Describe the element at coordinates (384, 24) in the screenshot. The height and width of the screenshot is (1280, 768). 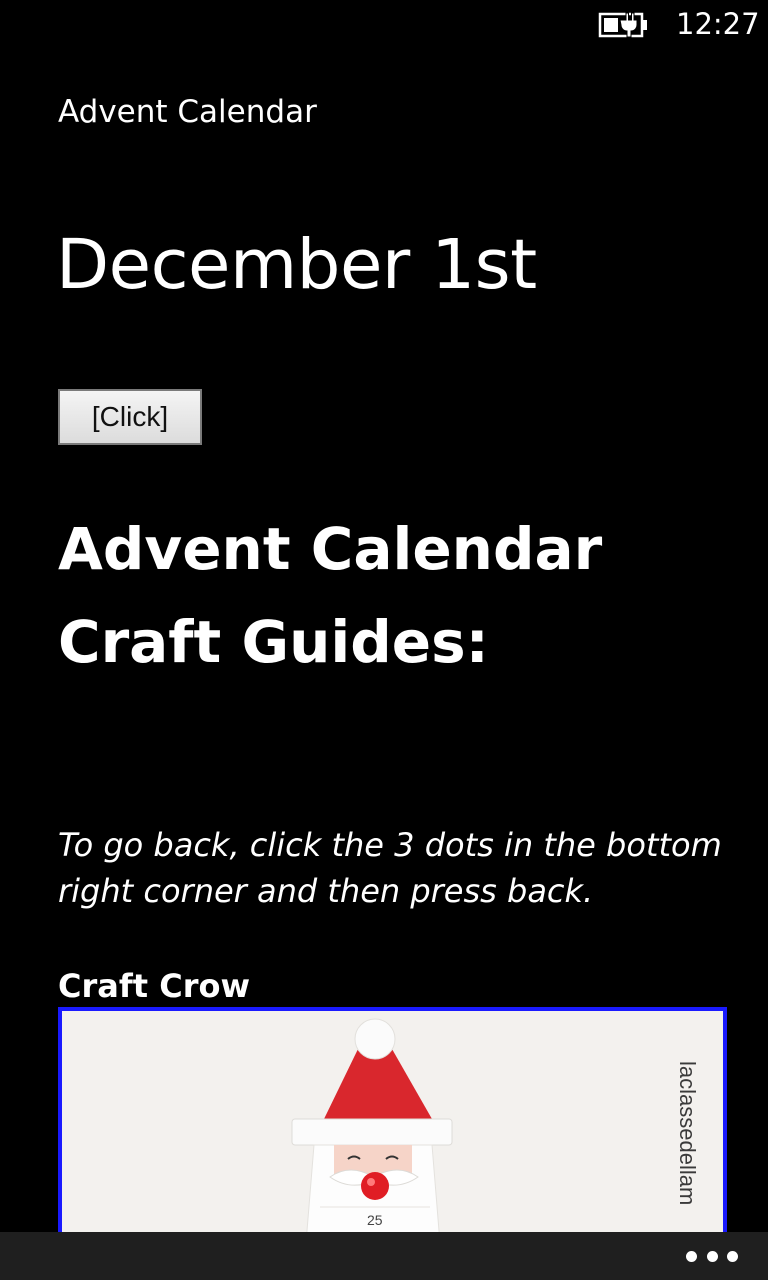
I see `status-bar: 12:27` at that location.